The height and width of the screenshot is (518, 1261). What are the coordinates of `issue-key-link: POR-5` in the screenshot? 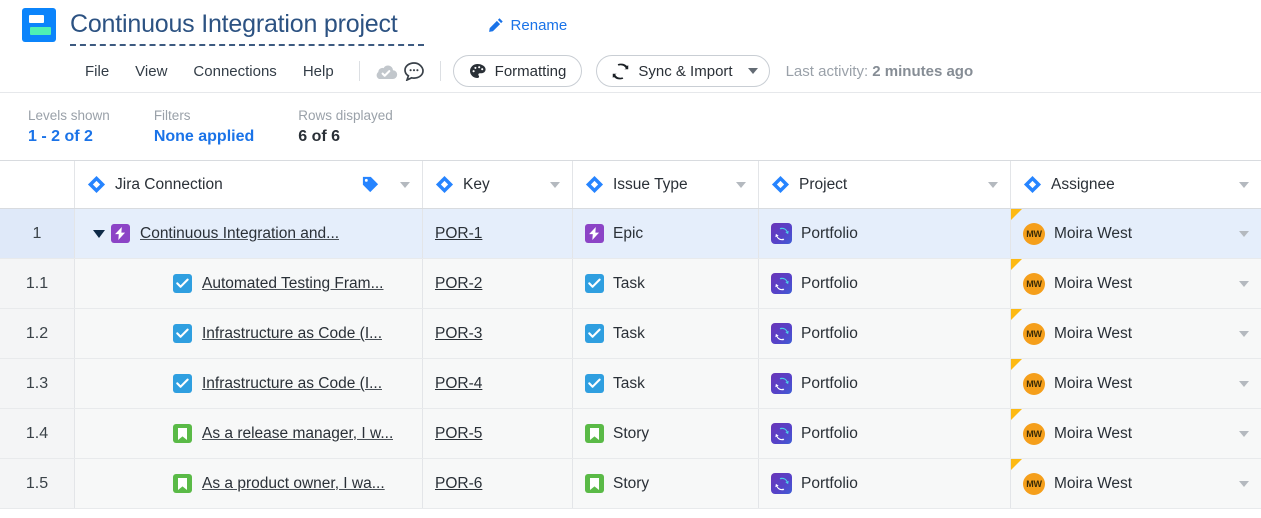 It's located at (458, 434).